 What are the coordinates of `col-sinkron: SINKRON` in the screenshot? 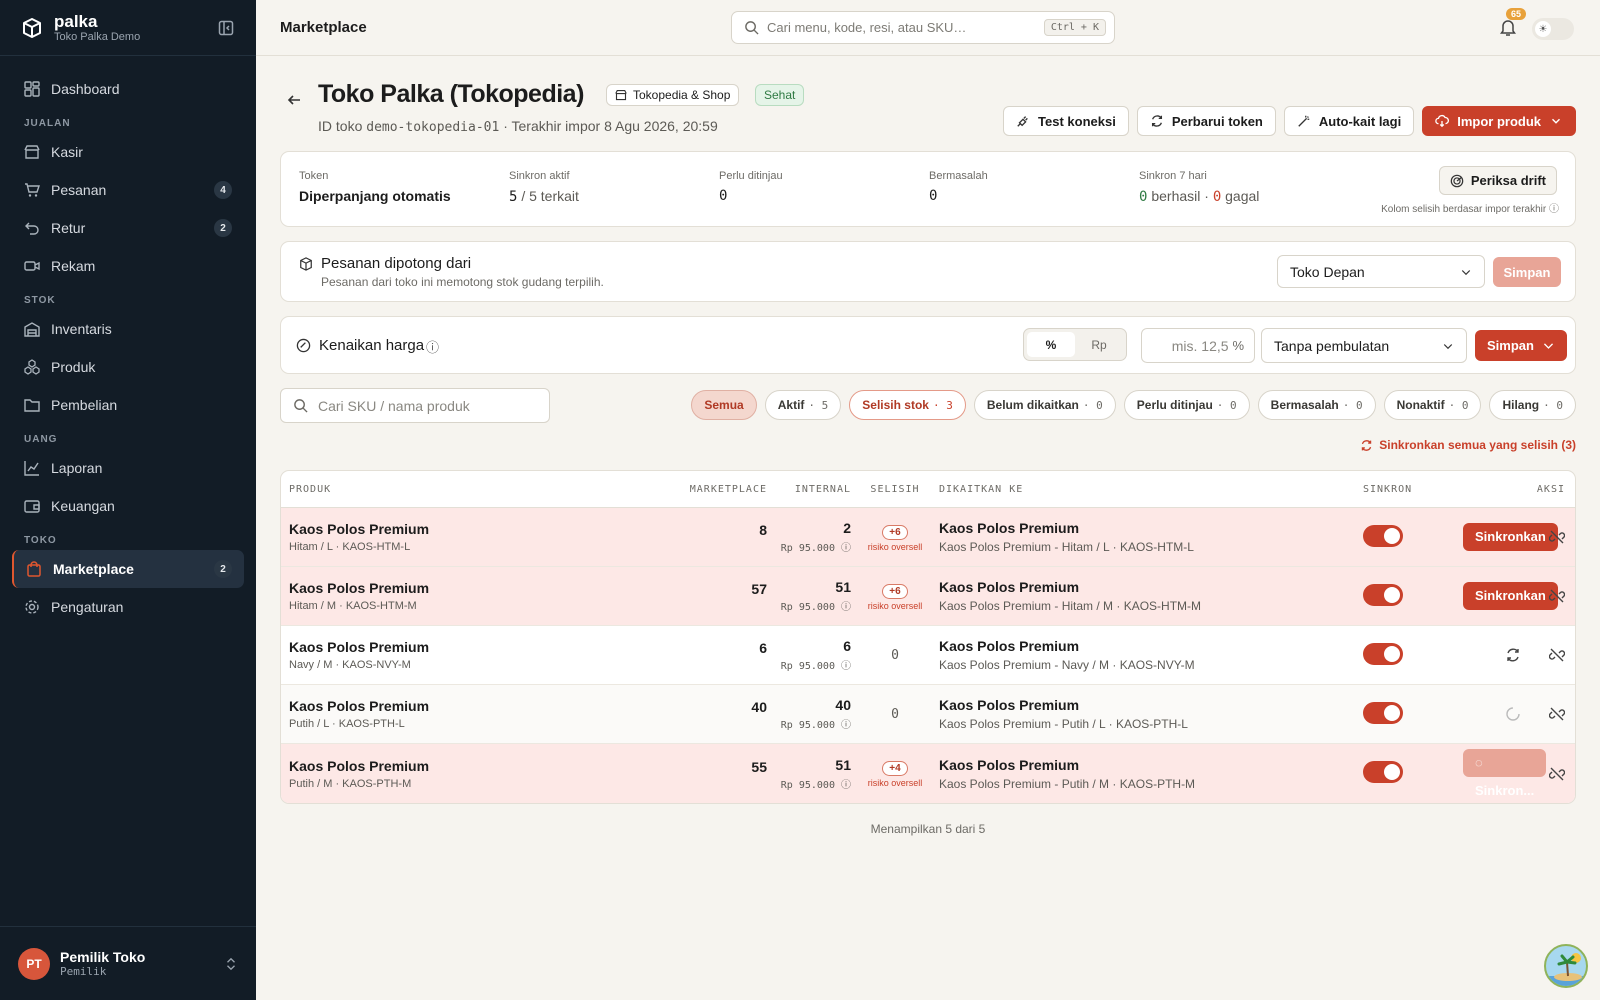 It's located at (1388, 489).